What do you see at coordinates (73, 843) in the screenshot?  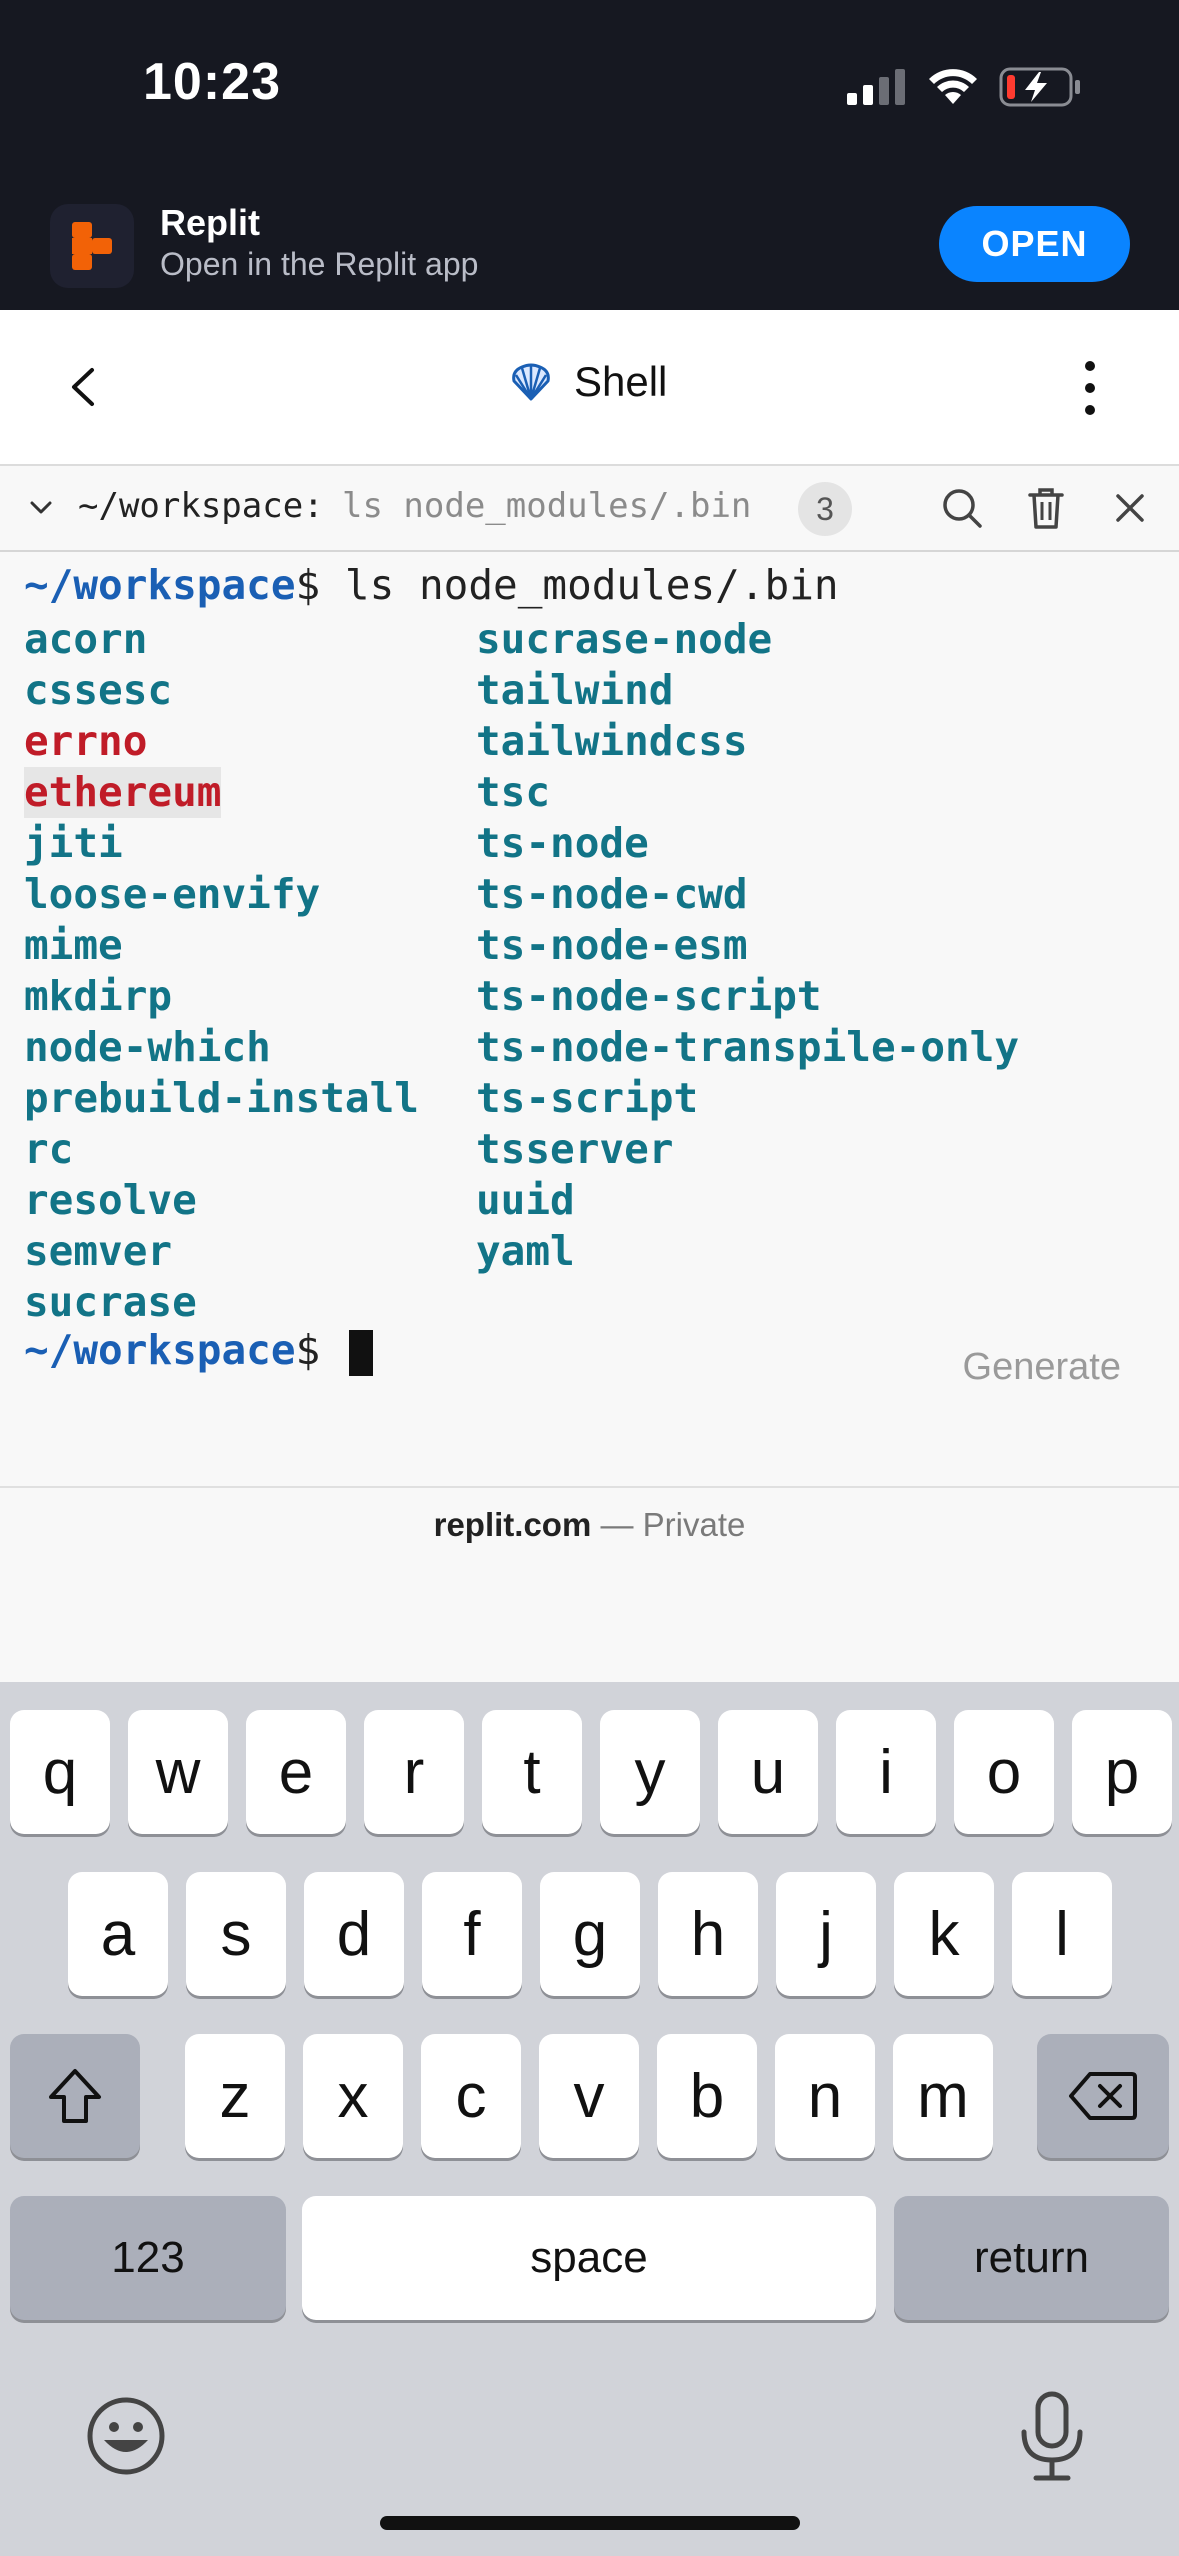 I see `listing-item: jiti` at bounding box center [73, 843].